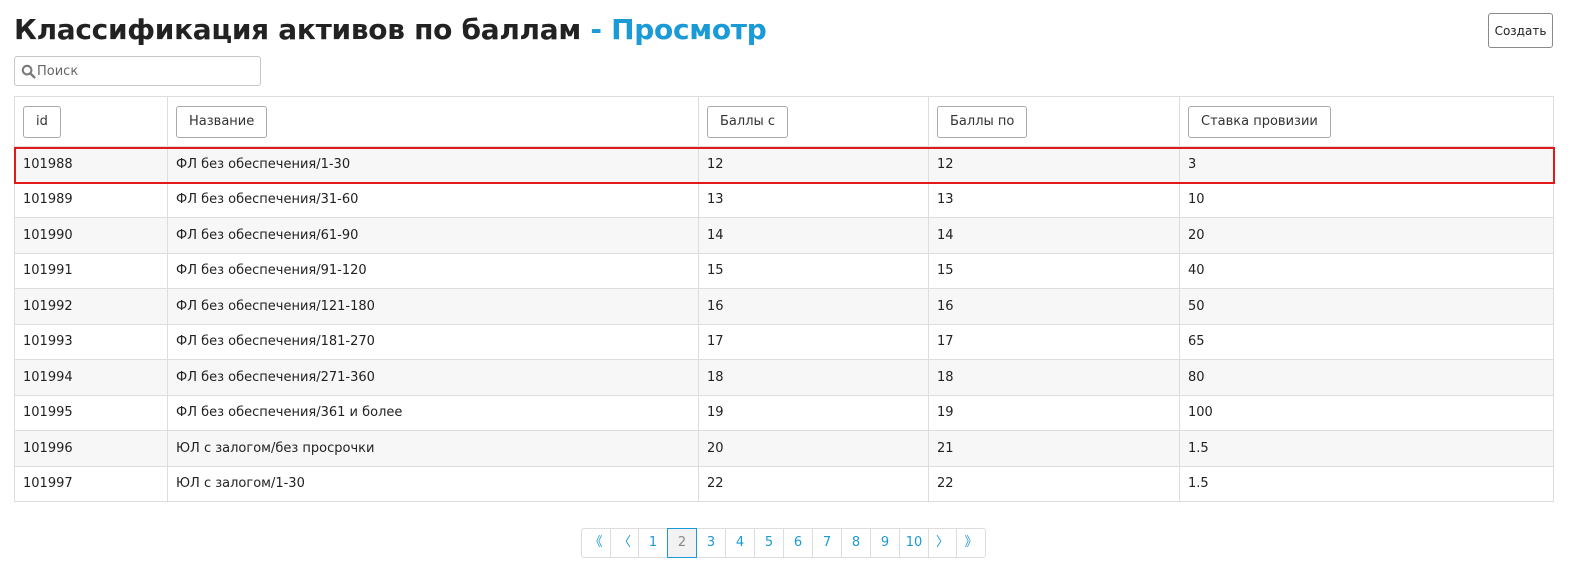 This screenshot has height=571, width=1573. I want to click on cell-id: 101994, so click(91, 377).